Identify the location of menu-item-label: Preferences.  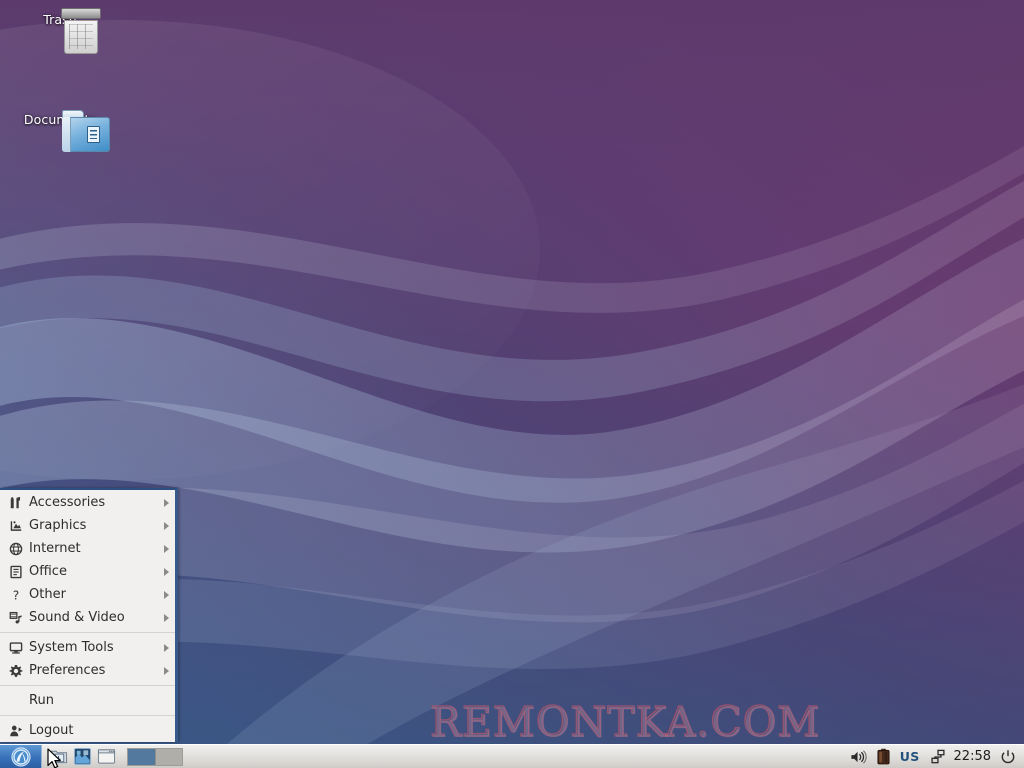
(67, 670).